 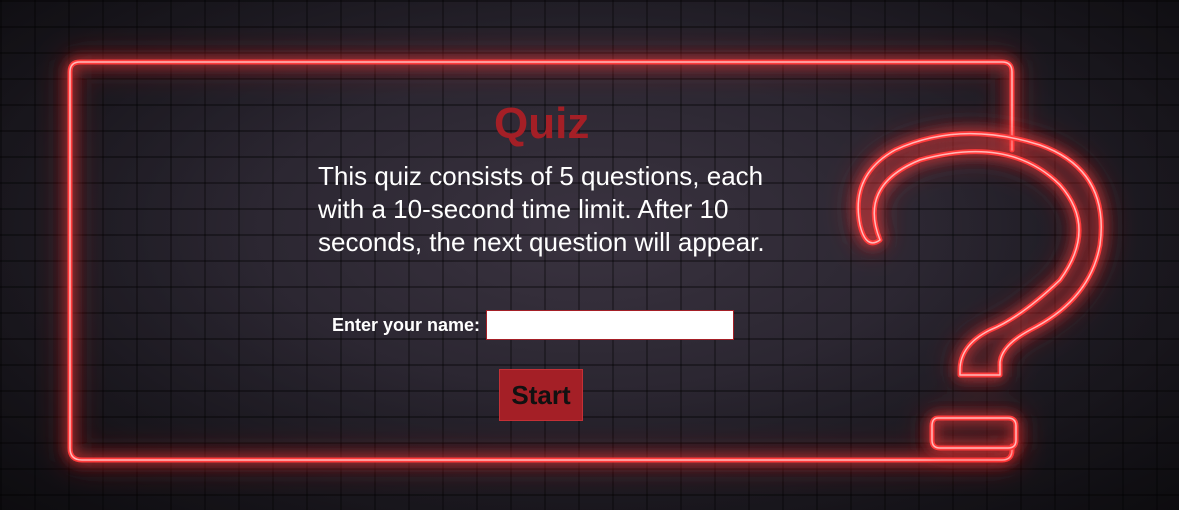 I want to click on name-input, so click(x=610, y=325).